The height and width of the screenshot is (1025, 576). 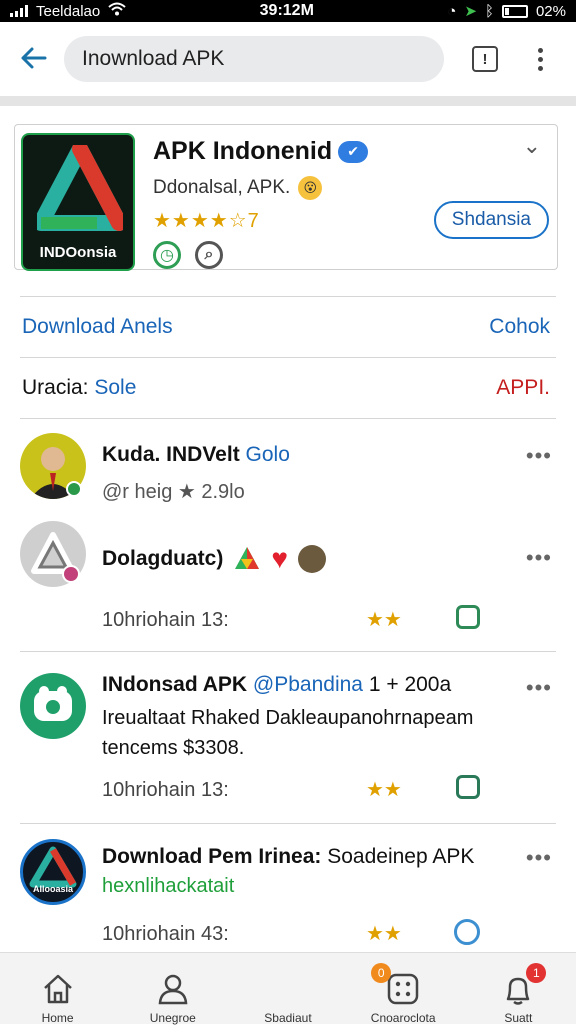 I want to click on feed-extra: Soadeinep APK, so click(x=401, y=856).